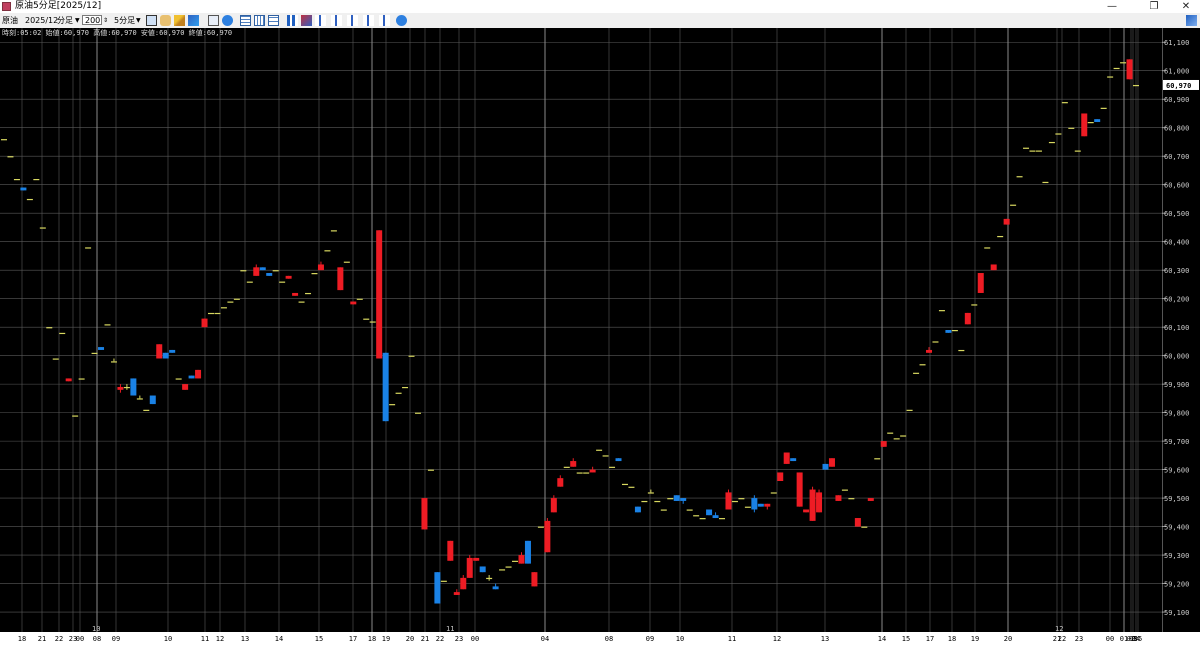 The width and height of the screenshot is (1200, 645). I want to click on select-icon, so click(213, 20).